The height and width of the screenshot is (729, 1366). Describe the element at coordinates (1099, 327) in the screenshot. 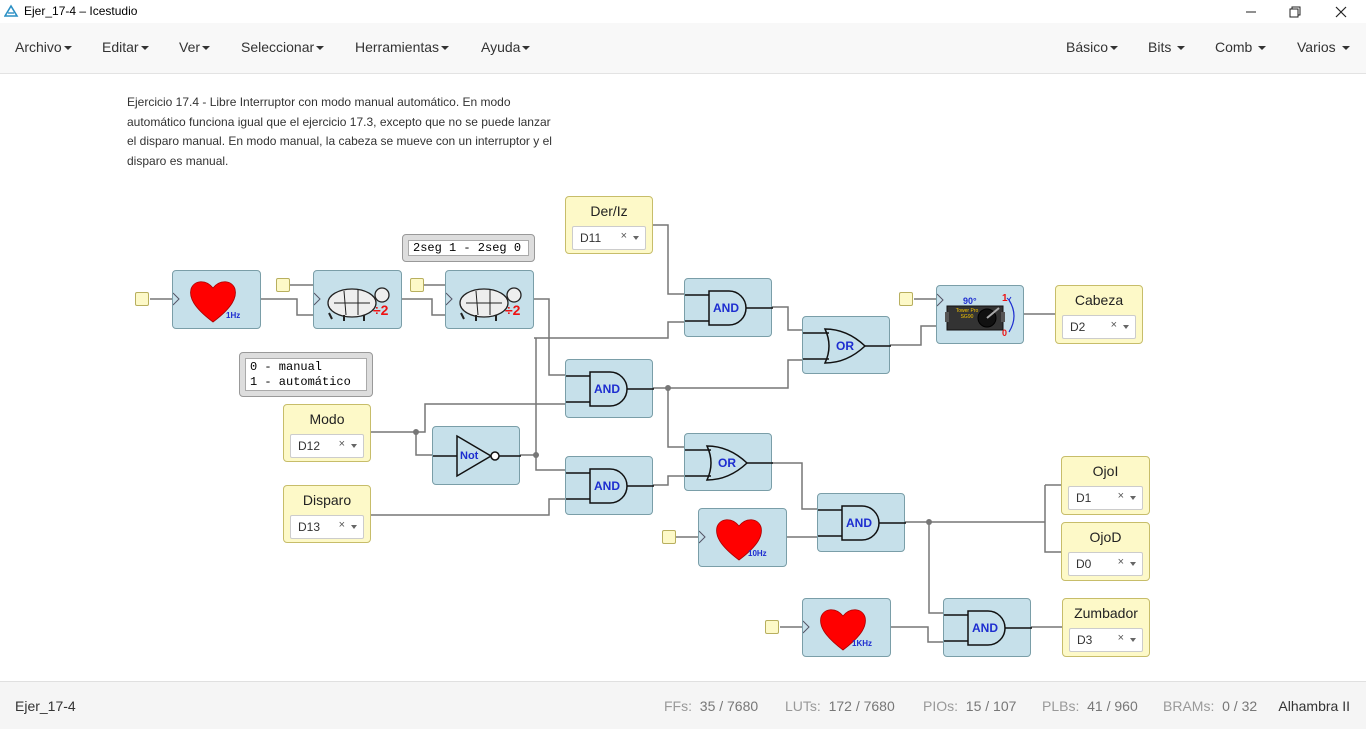

I see `pin-select: D2 ×` at that location.